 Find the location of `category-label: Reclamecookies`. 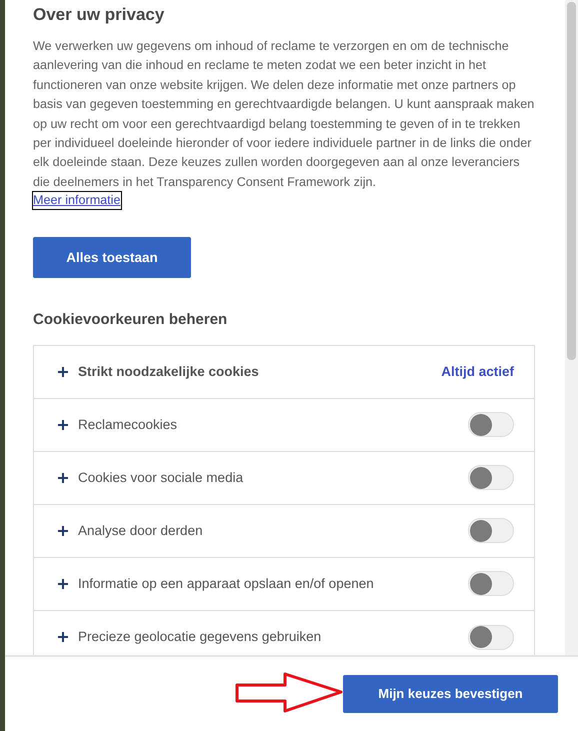

category-label: Reclamecookies is located at coordinates (128, 425).